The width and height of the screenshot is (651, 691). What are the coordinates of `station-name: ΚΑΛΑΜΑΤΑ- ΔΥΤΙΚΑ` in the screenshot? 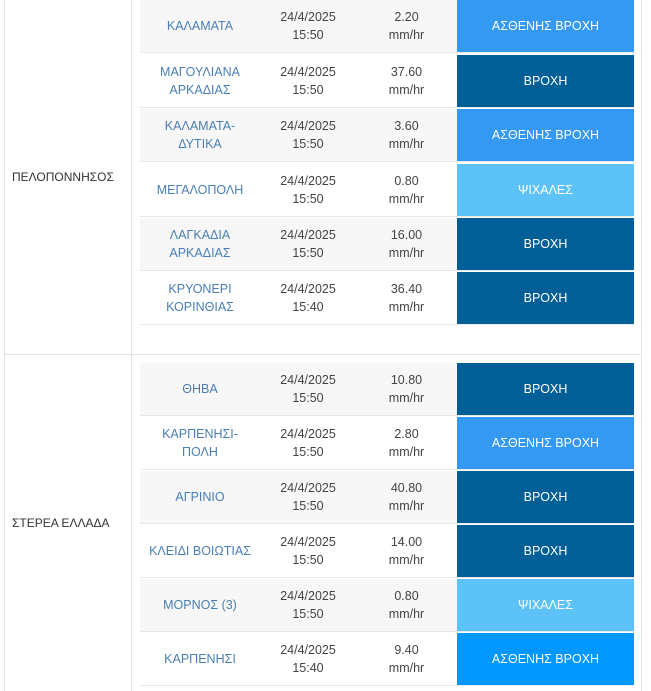 It's located at (200, 135).